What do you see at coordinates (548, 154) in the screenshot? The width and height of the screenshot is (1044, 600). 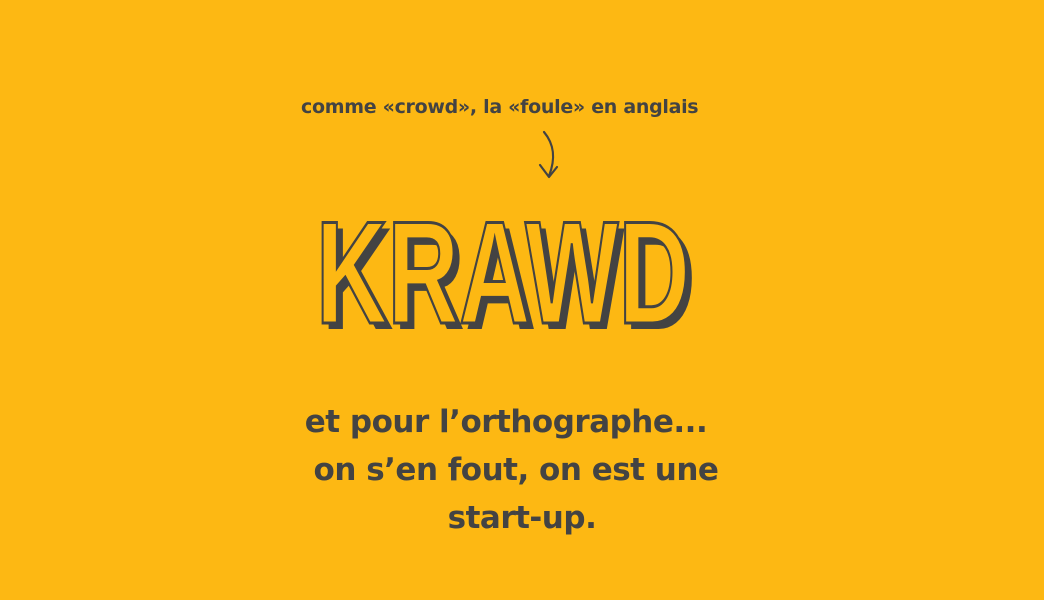 I see `curved-down-arrow-icon` at bounding box center [548, 154].